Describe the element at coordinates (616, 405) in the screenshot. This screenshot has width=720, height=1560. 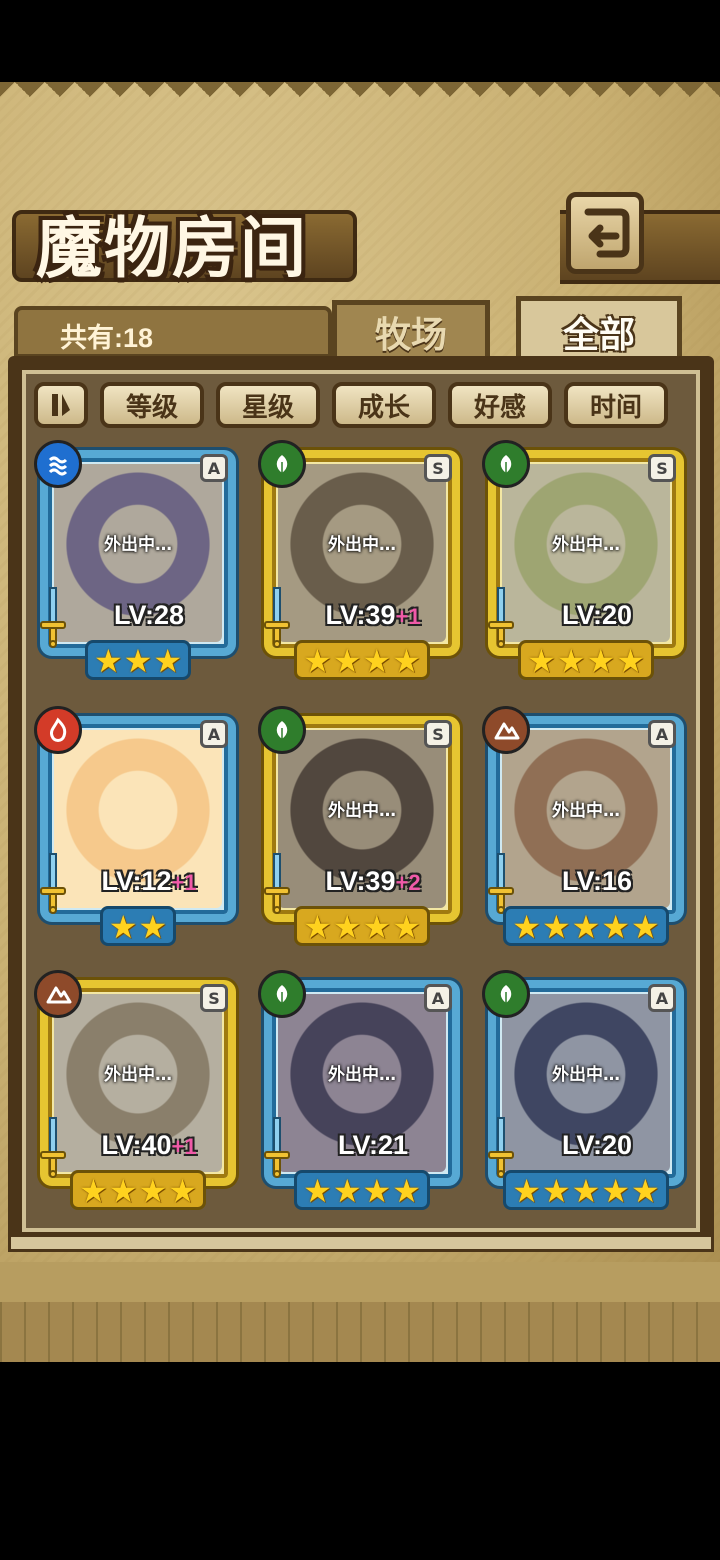
I see `filter-time-button: 时间` at that location.